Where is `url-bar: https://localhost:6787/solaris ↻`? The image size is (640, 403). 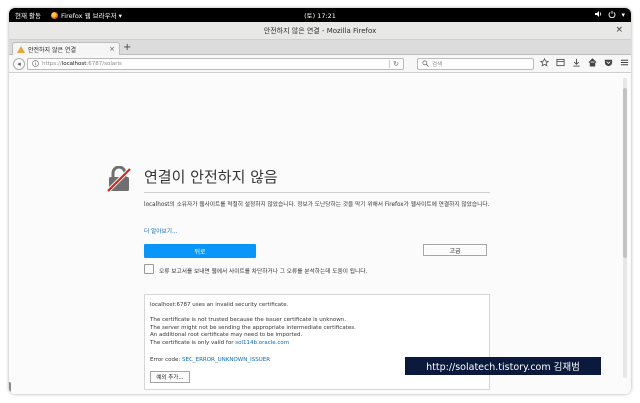 url-bar: https://localhost:6787/solaris ↻ is located at coordinates (215, 64).